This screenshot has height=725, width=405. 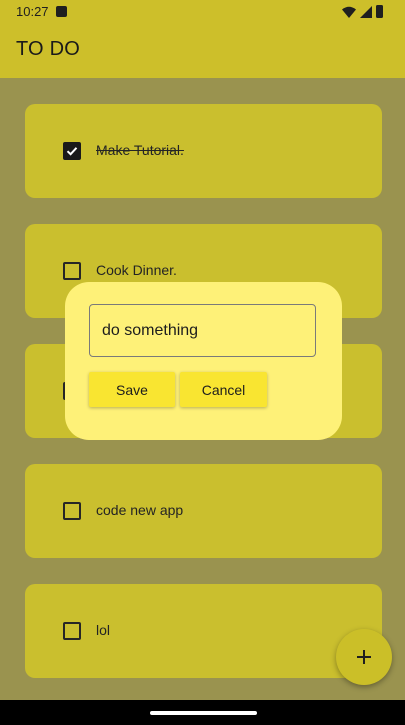 What do you see at coordinates (203, 631) in the screenshot?
I see `task-card: lol` at bounding box center [203, 631].